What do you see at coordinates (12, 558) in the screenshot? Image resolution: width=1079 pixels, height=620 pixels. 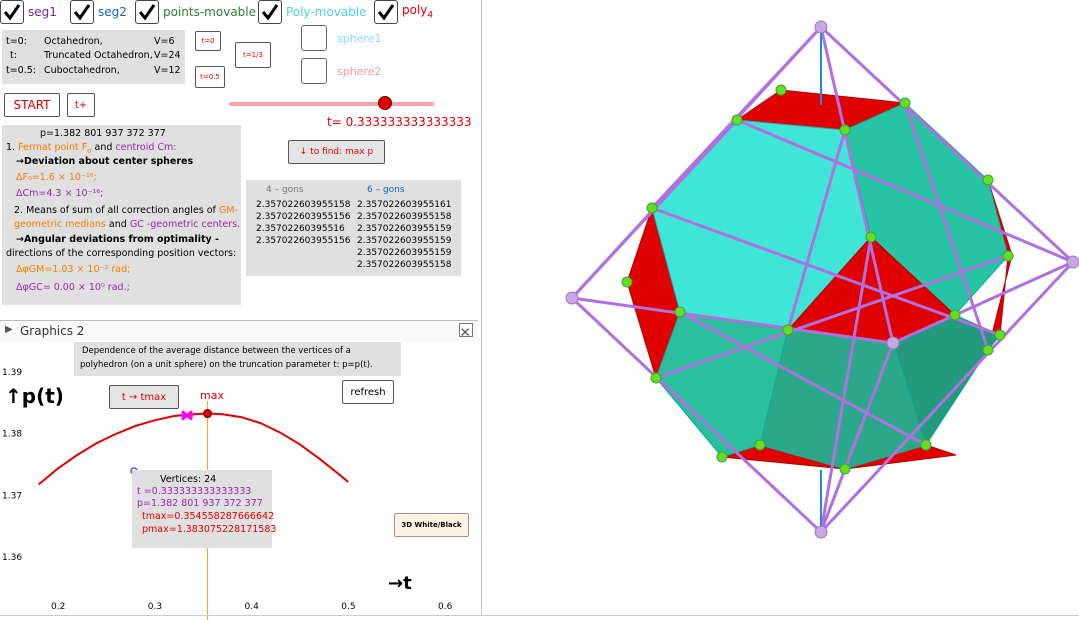 I see `y-tick-label: 1.36` at bounding box center [12, 558].